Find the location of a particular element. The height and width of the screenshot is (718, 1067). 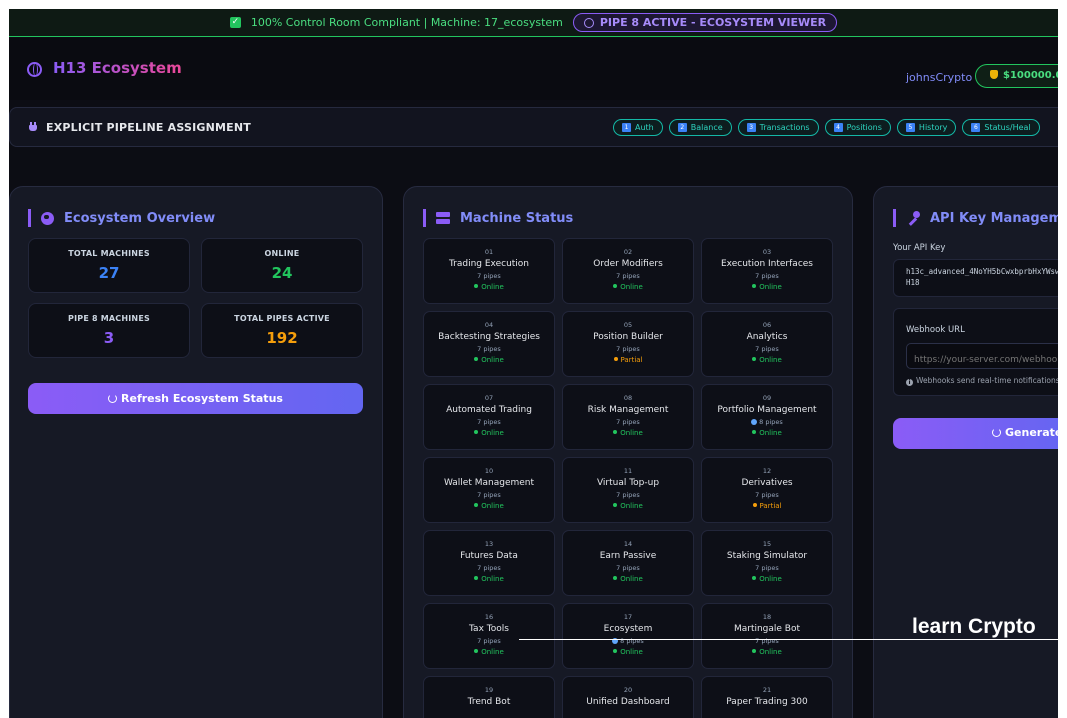

machine-card: 20 Unified Dashboard is located at coordinates (628, 697).